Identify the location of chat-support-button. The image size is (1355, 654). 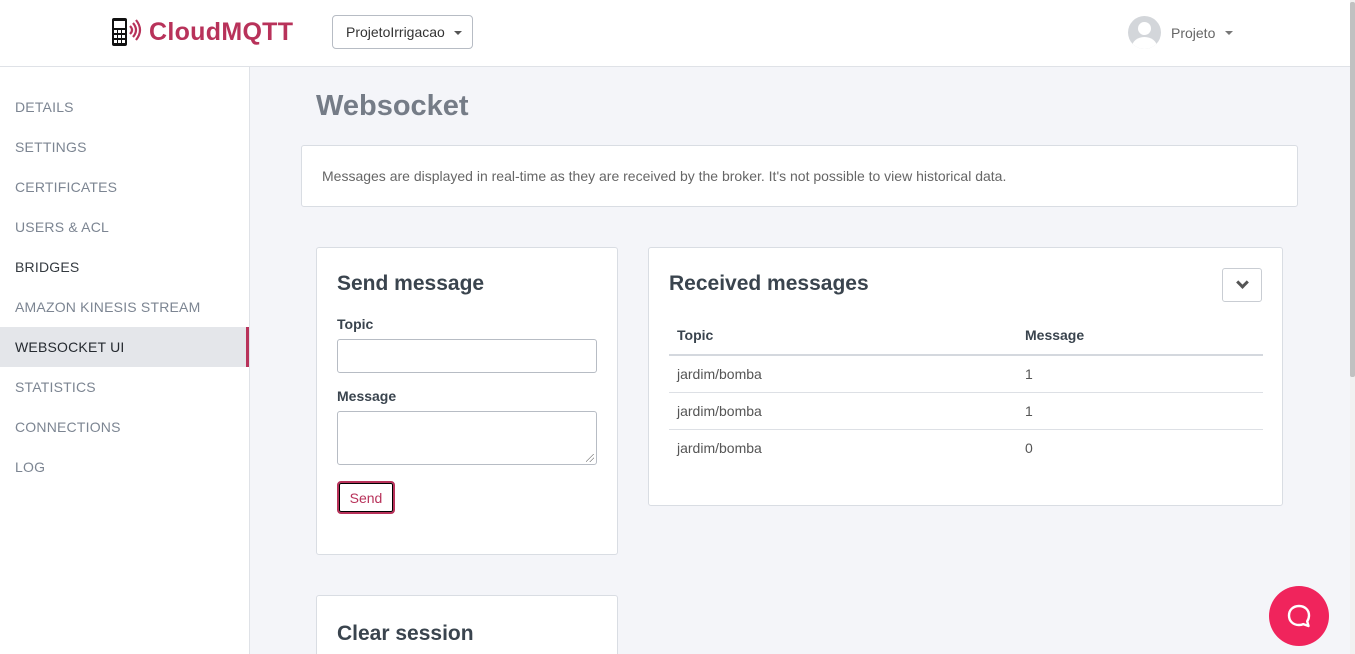
(1299, 616).